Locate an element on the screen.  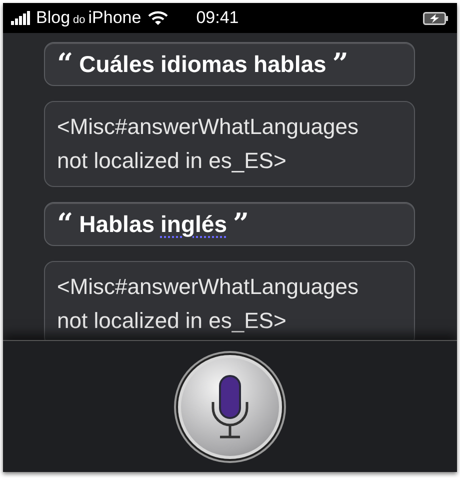
spoken-word: Hablas is located at coordinates (117, 224).